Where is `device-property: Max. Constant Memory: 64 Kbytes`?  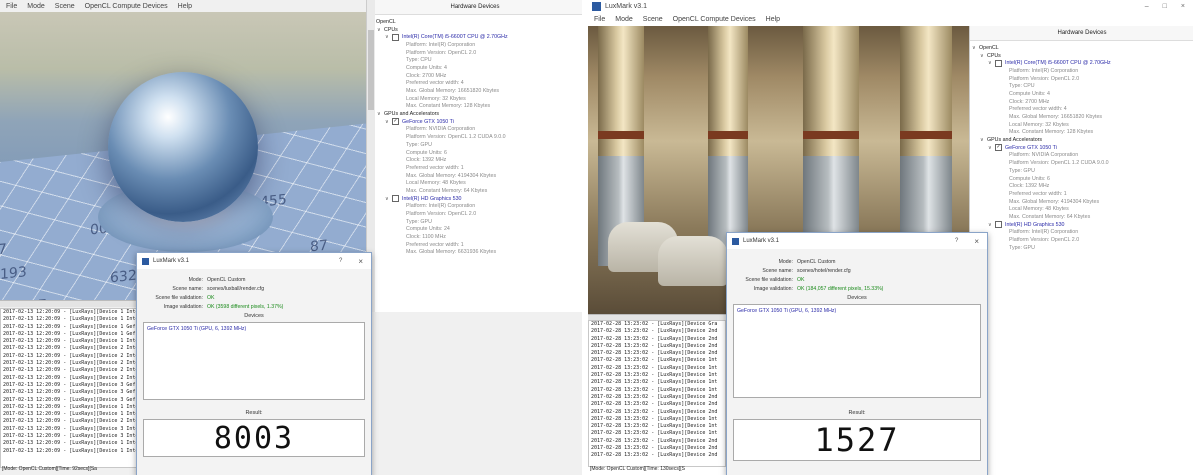
device-property: Max. Constant Memory: 64 Kbytes is located at coordinates (475, 191).